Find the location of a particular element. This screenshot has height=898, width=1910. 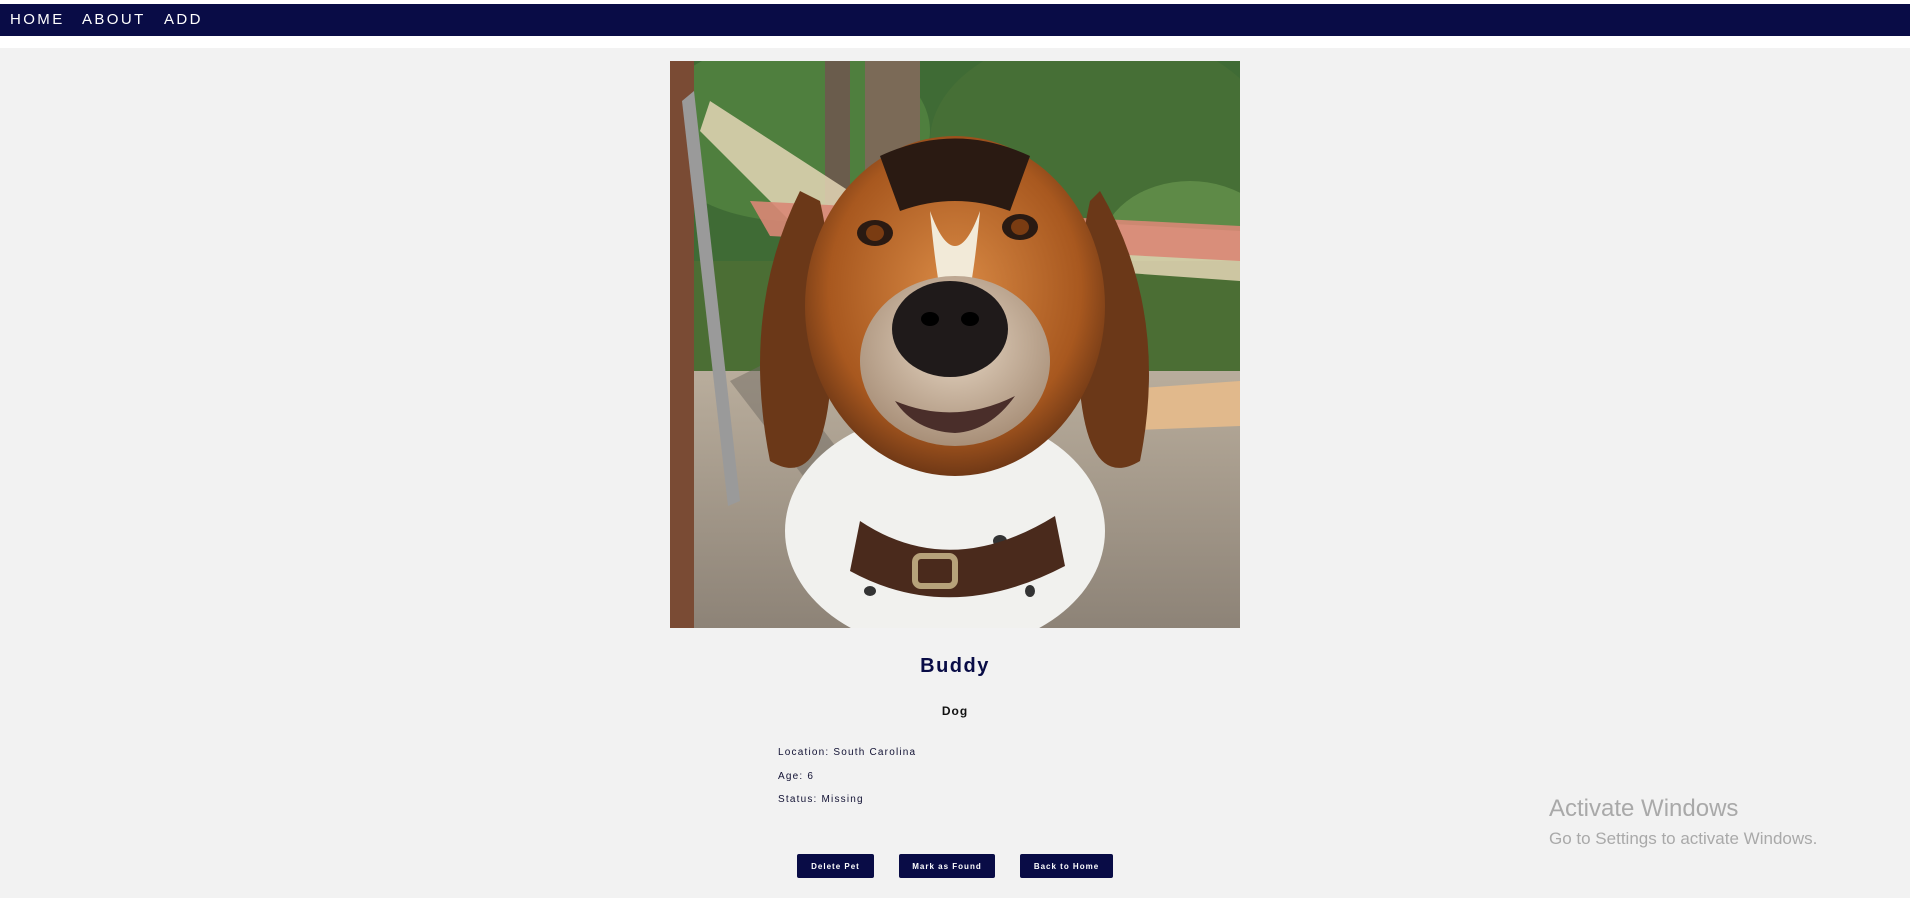

pet-age: Age: 6 is located at coordinates (796, 776).